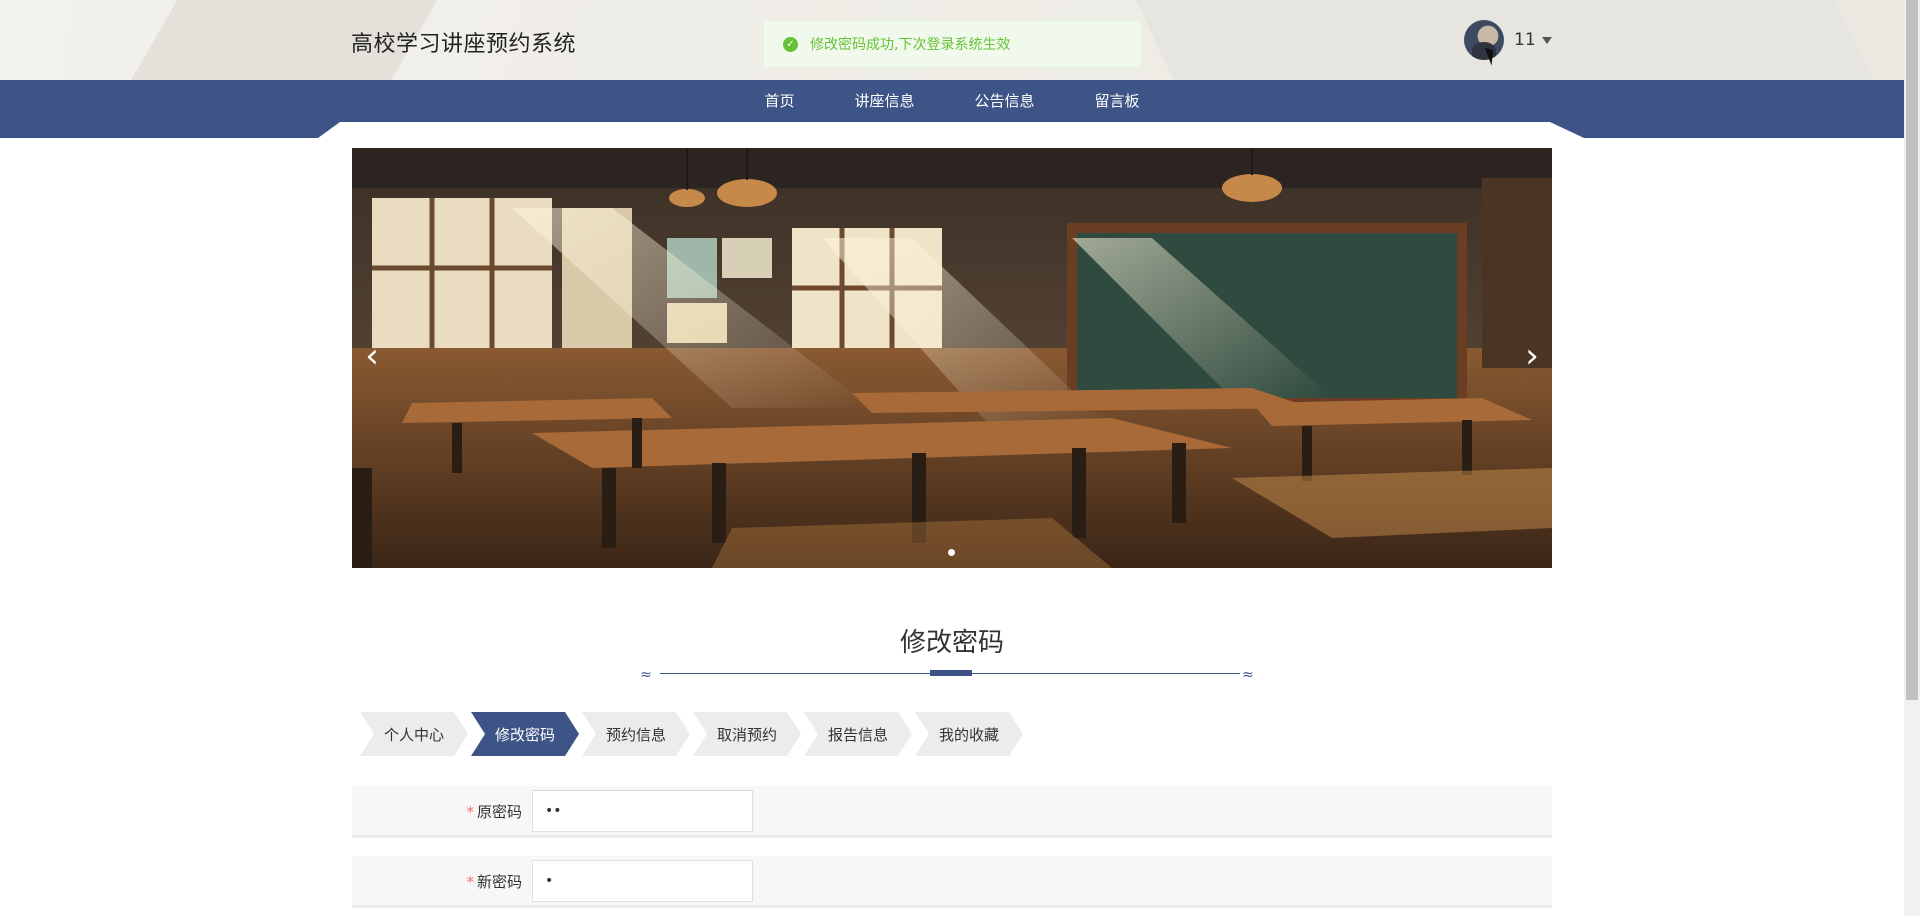 This screenshot has width=1920, height=916. What do you see at coordinates (525, 734) in the screenshot?
I see `tab-change-password: 修改密码` at bounding box center [525, 734].